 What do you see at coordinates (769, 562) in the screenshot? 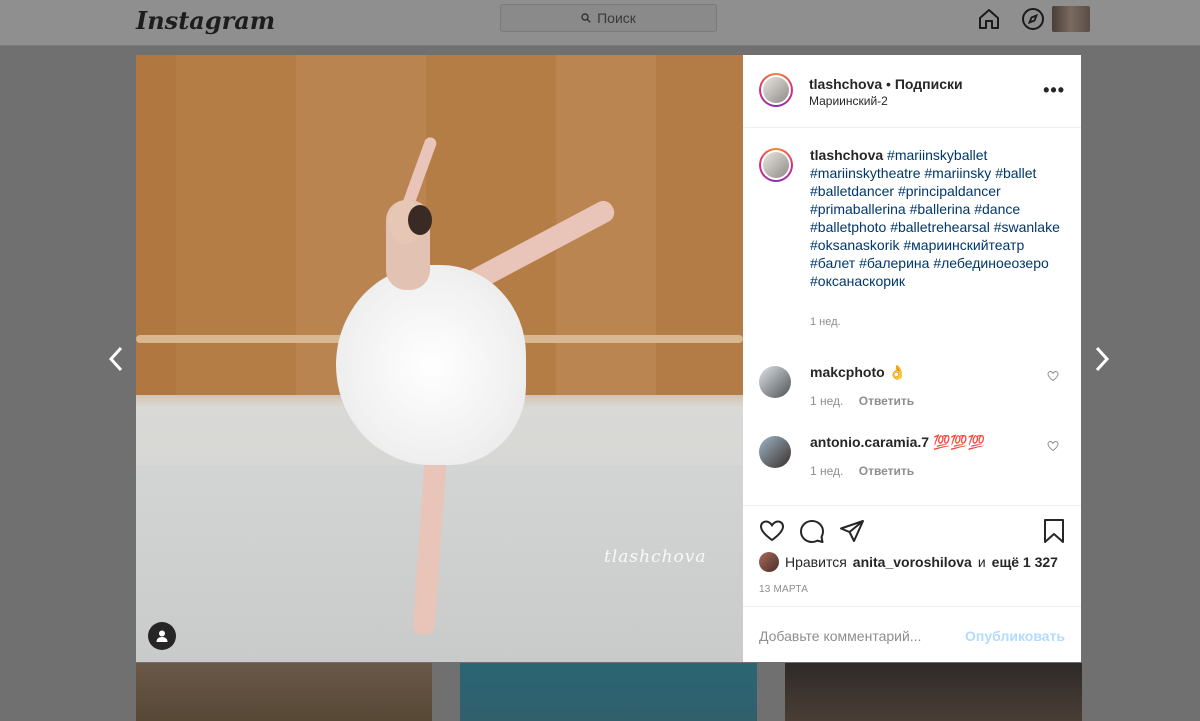
I see `liker-avatar` at bounding box center [769, 562].